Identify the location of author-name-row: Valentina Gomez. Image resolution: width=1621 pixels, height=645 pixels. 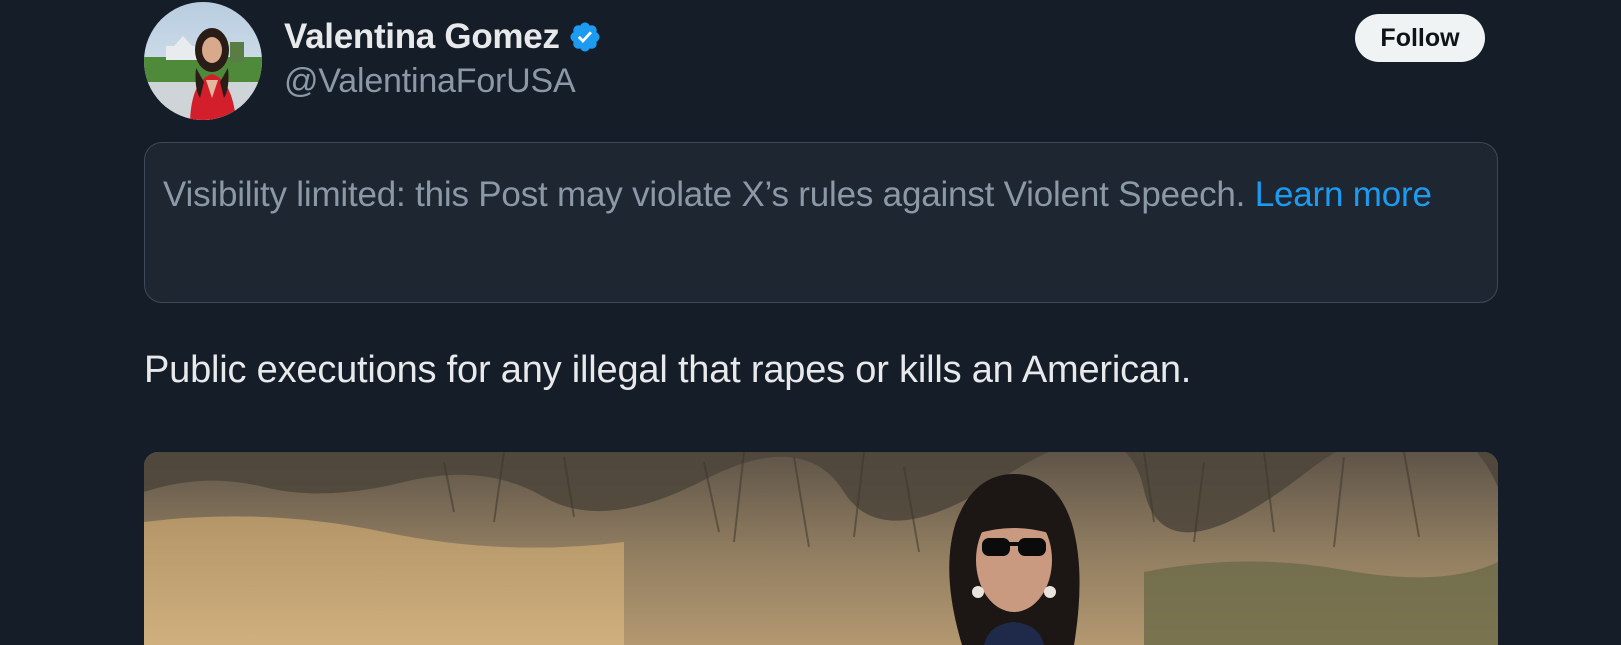
(443, 37).